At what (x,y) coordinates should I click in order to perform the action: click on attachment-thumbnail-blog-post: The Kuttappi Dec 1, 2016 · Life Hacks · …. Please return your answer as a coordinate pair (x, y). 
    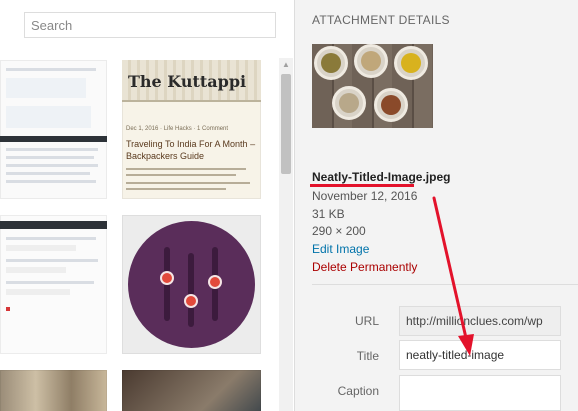
    Looking at the image, I should click on (191, 129).